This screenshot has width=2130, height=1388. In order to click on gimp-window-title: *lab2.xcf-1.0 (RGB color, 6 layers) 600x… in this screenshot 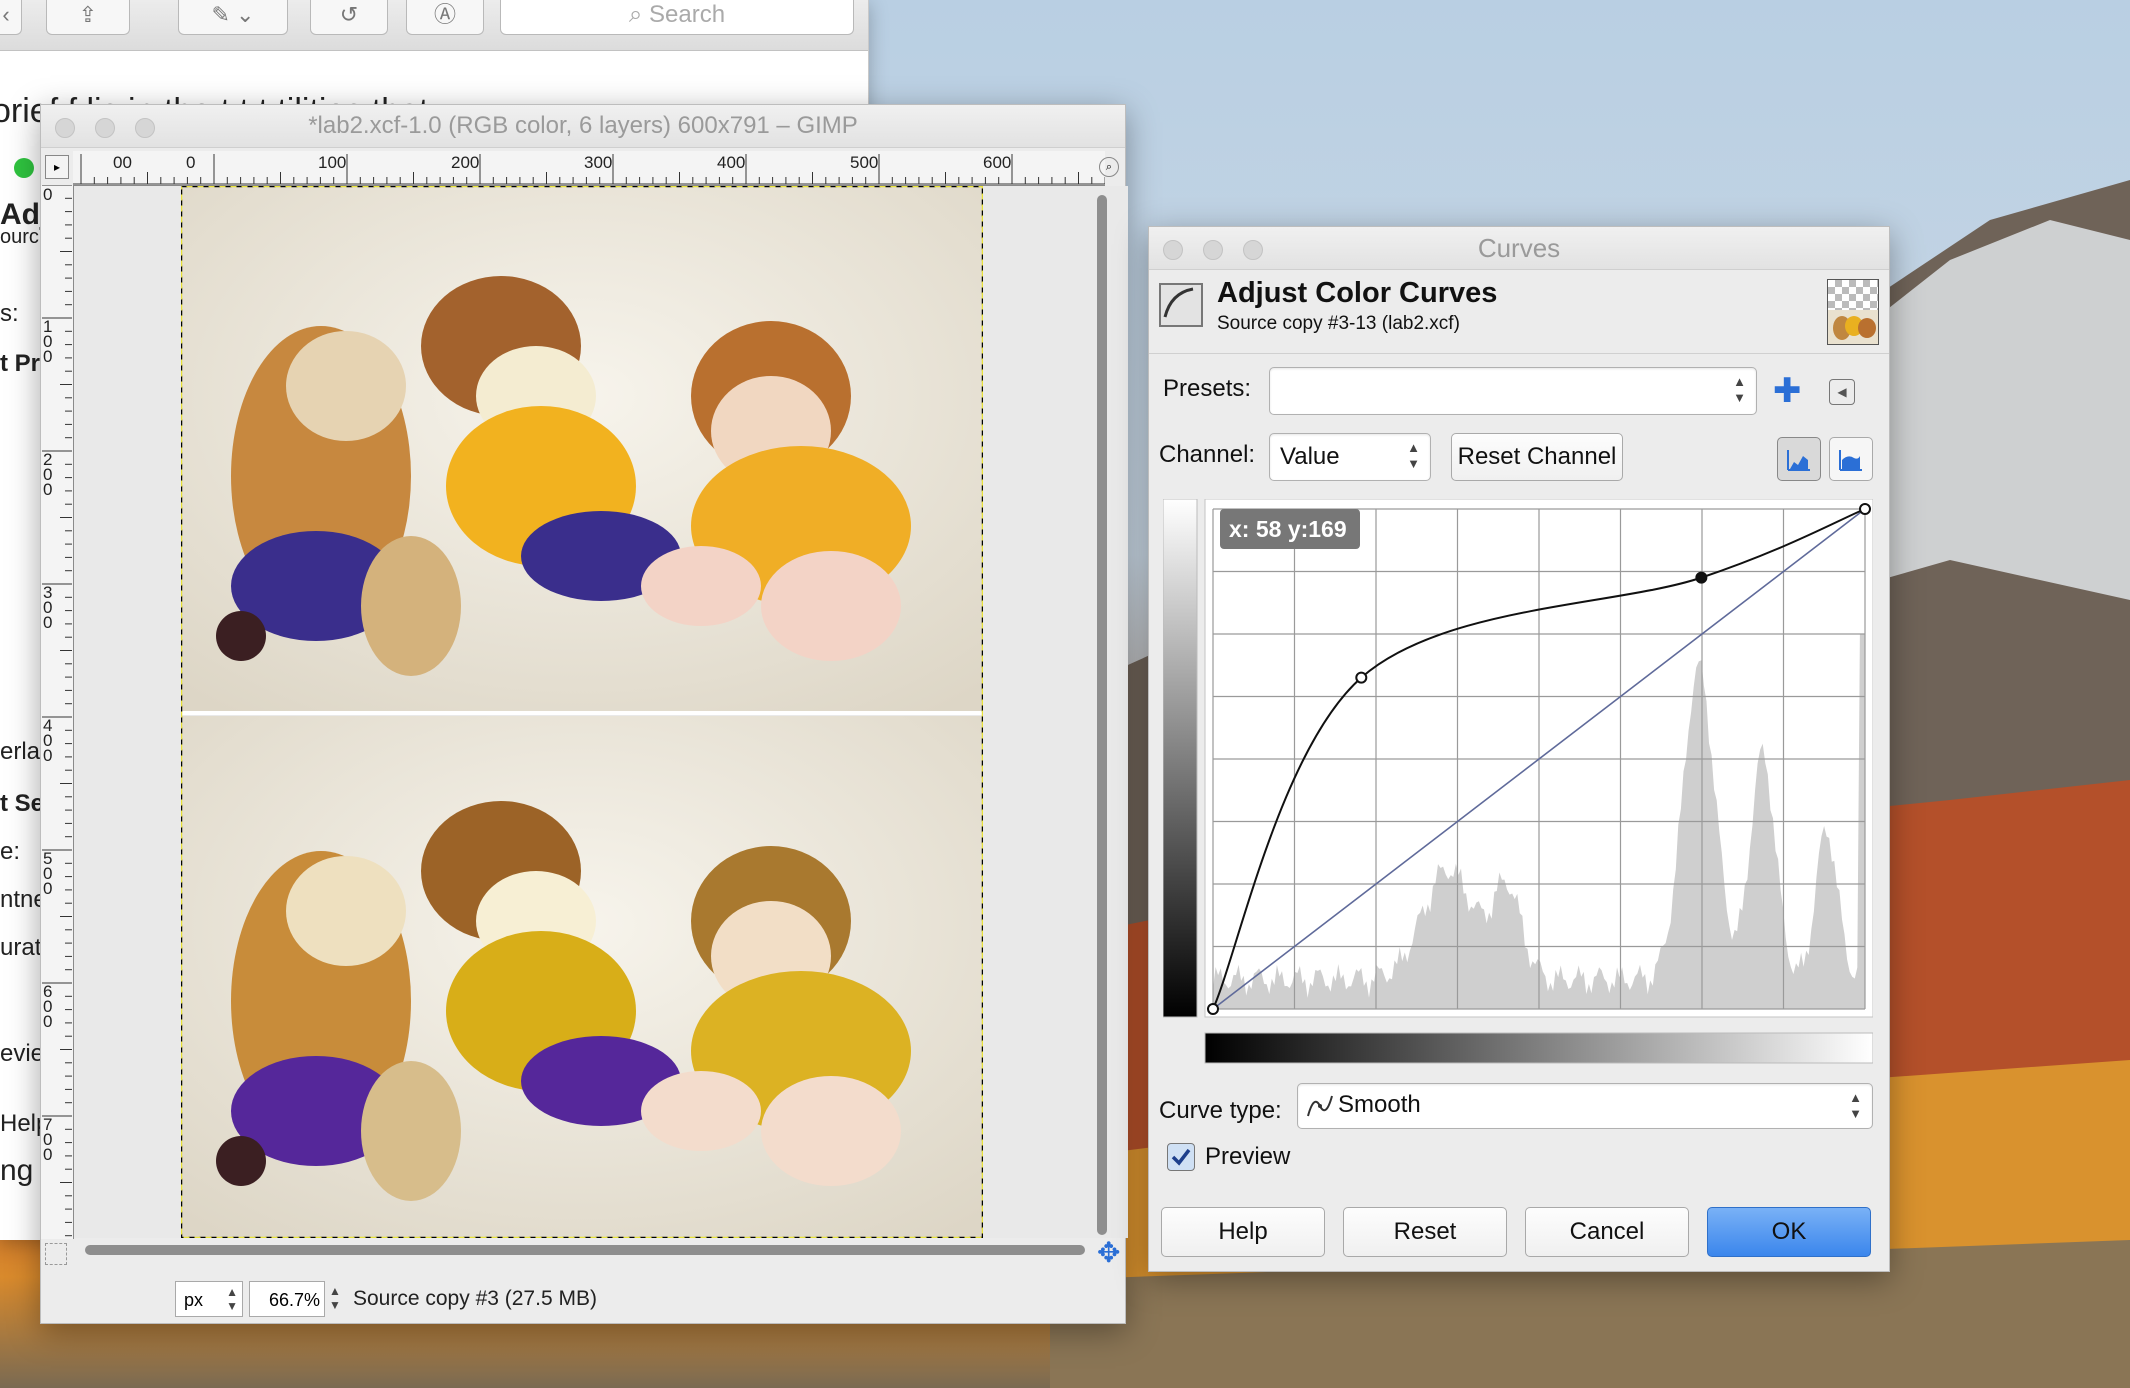, I will do `click(583, 125)`.